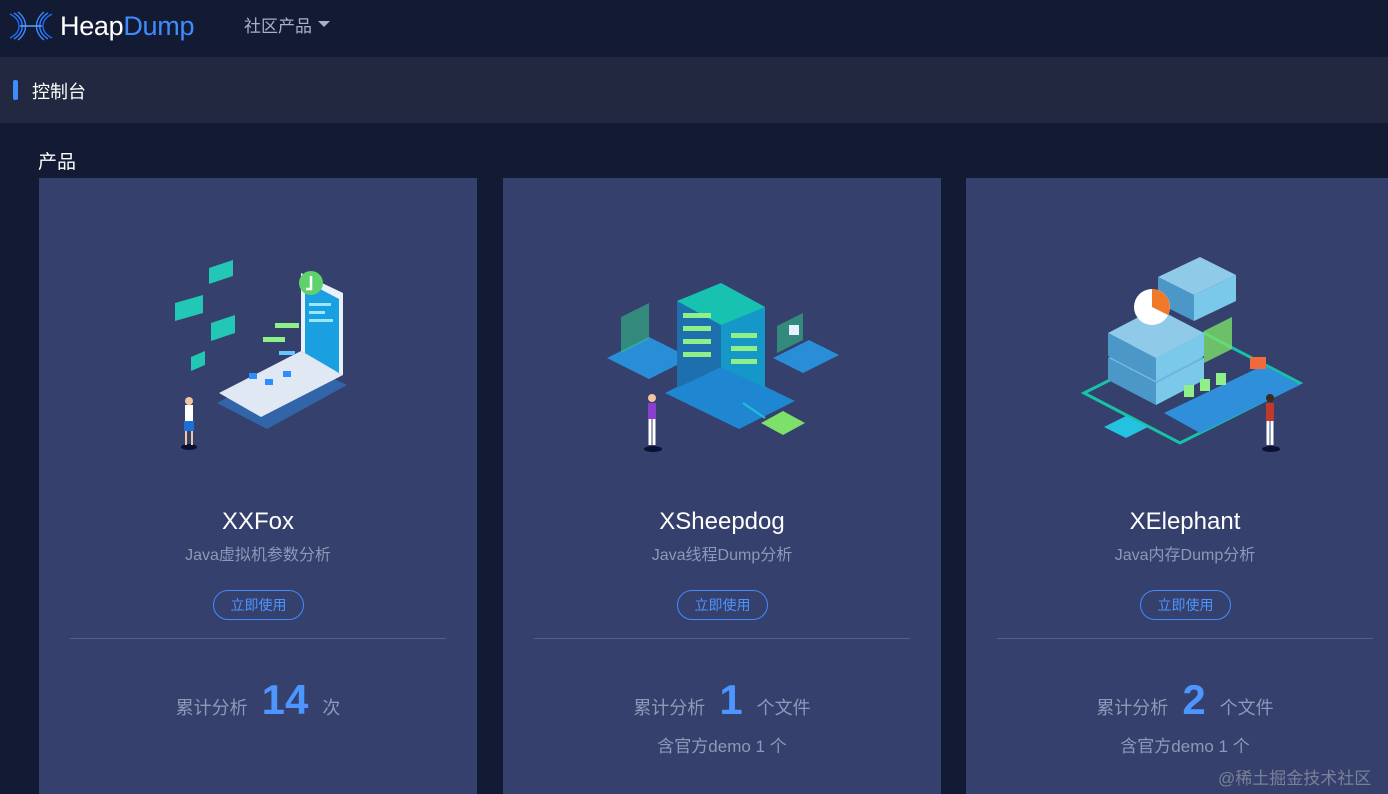  What do you see at coordinates (59, 92) in the screenshot?
I see `page-title: 控制台` at bounding box center [59, 92].